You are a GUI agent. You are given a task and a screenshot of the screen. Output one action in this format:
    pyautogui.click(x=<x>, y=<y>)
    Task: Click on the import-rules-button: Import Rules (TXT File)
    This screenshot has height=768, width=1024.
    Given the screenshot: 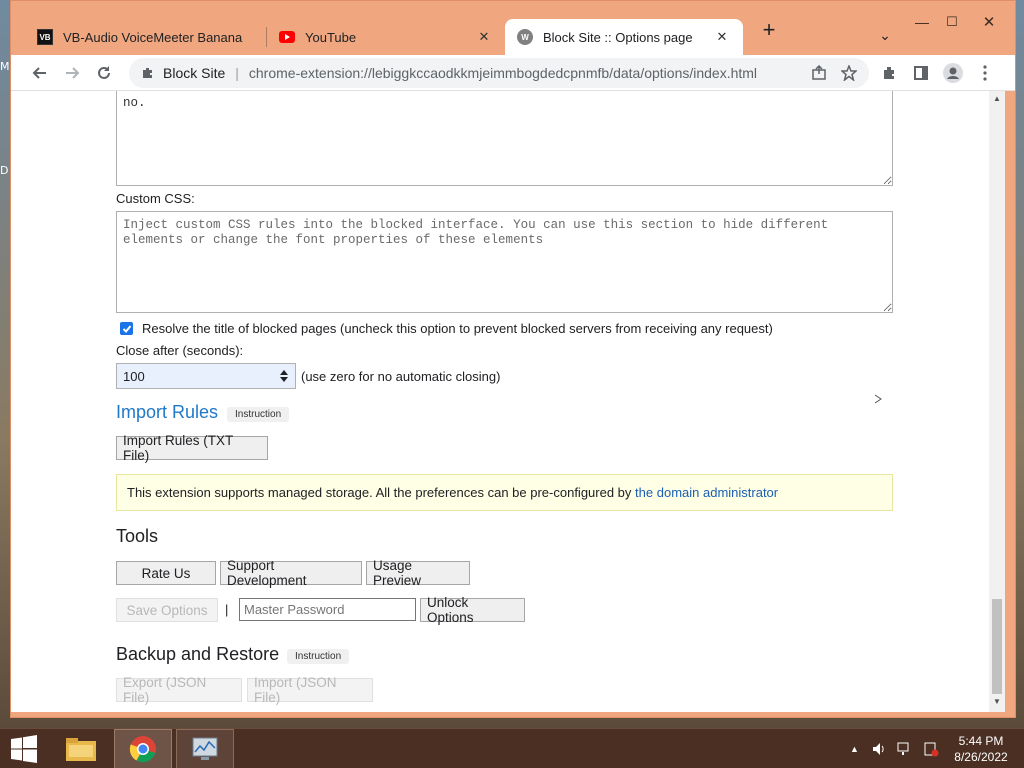 What is the action you would take?
    pyautogui.click(x=192, y=448)
    